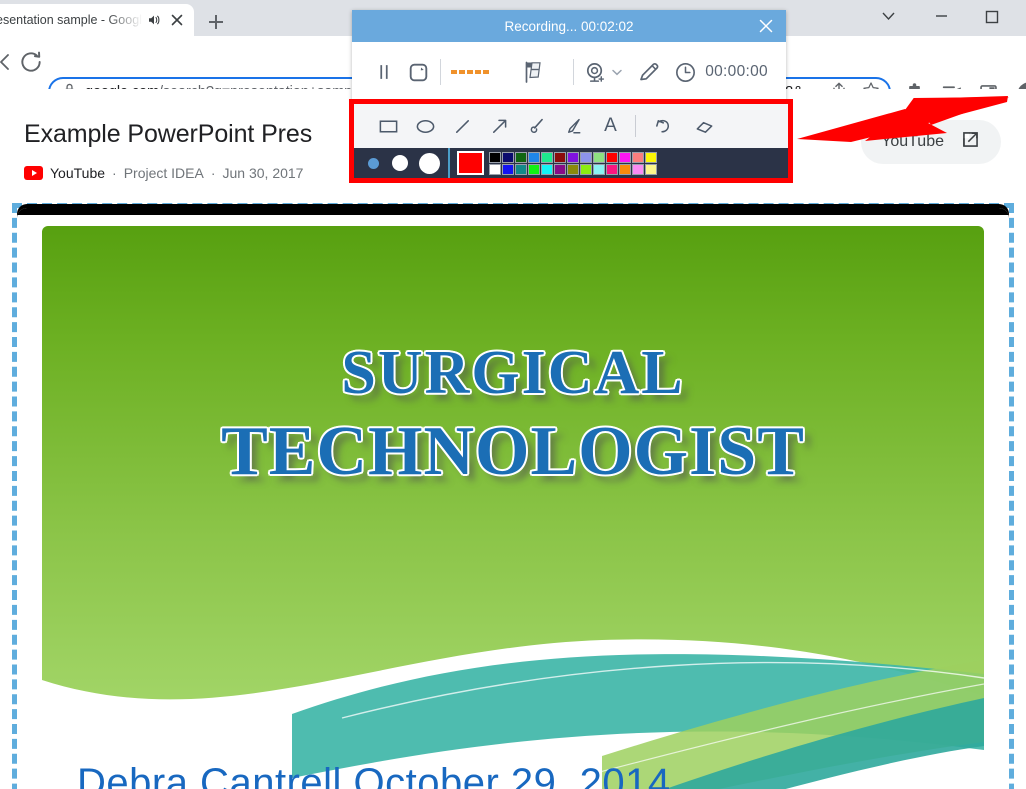 This screenshot has width=1026, height=789. Describe the element at coordinates (638, 157) in the screenshot. I see `color-swatch-fa7e7e` at that location.